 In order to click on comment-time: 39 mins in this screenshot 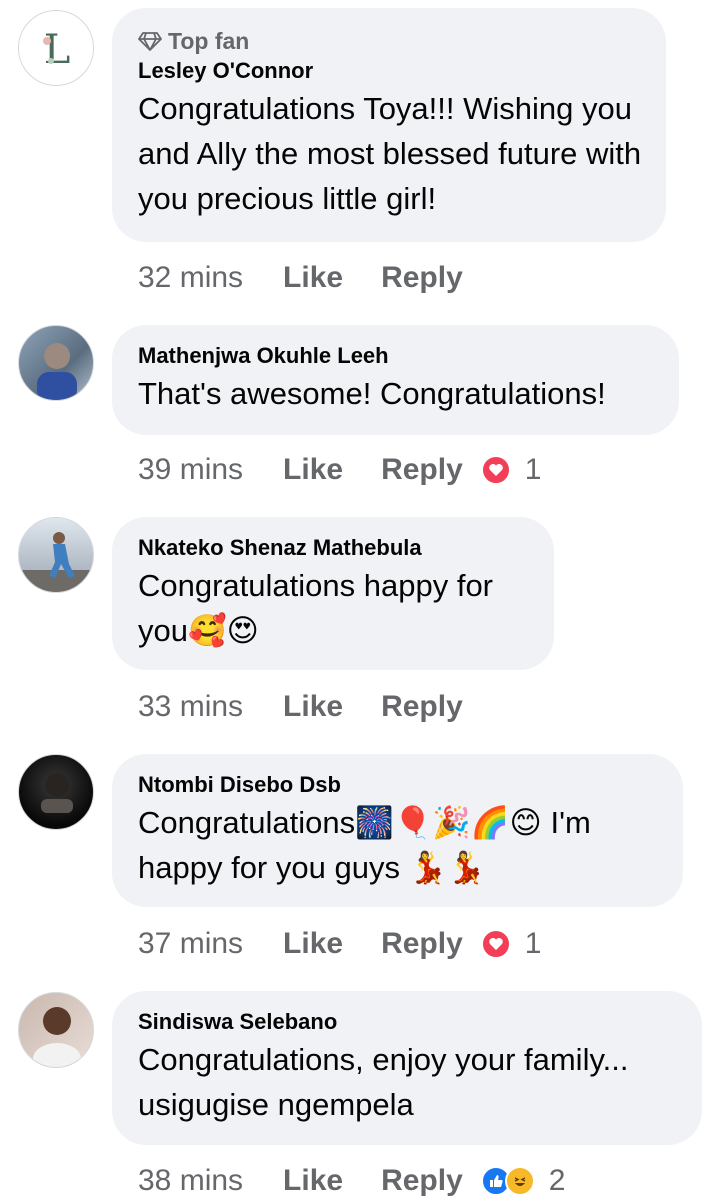, I will do `click(190, 470)`.